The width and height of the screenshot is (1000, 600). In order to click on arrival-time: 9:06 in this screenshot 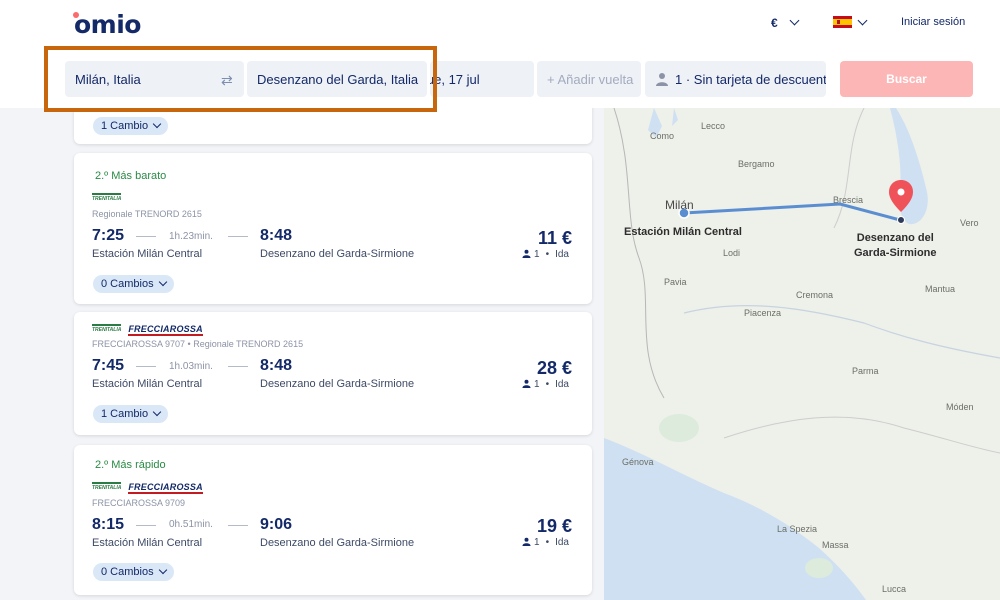, I will do `click(276, 524)`.